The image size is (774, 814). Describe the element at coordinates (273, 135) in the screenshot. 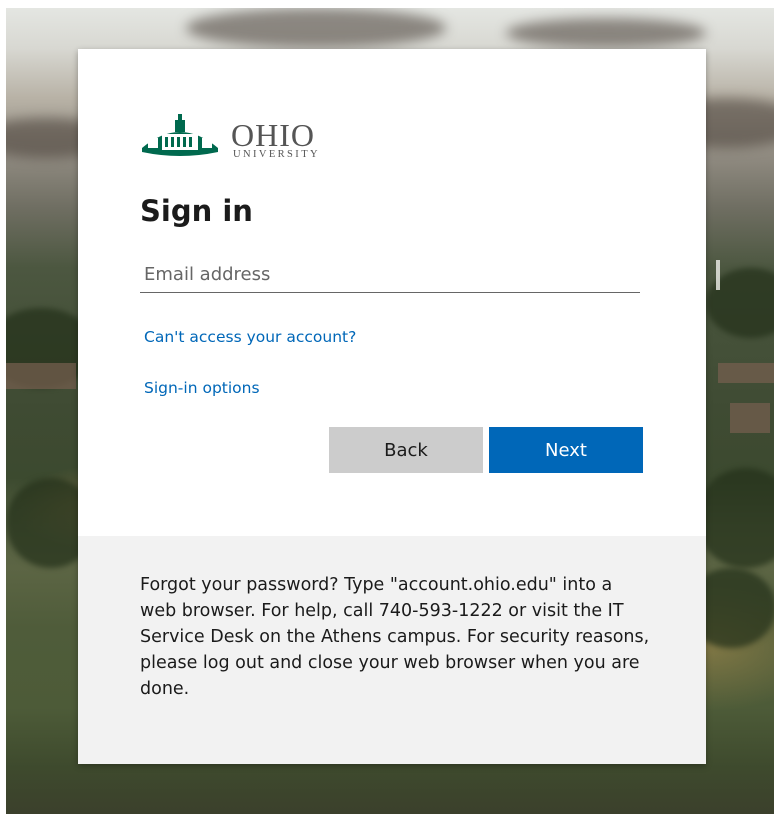

I see `logo-main-text: OHIO` at that location.